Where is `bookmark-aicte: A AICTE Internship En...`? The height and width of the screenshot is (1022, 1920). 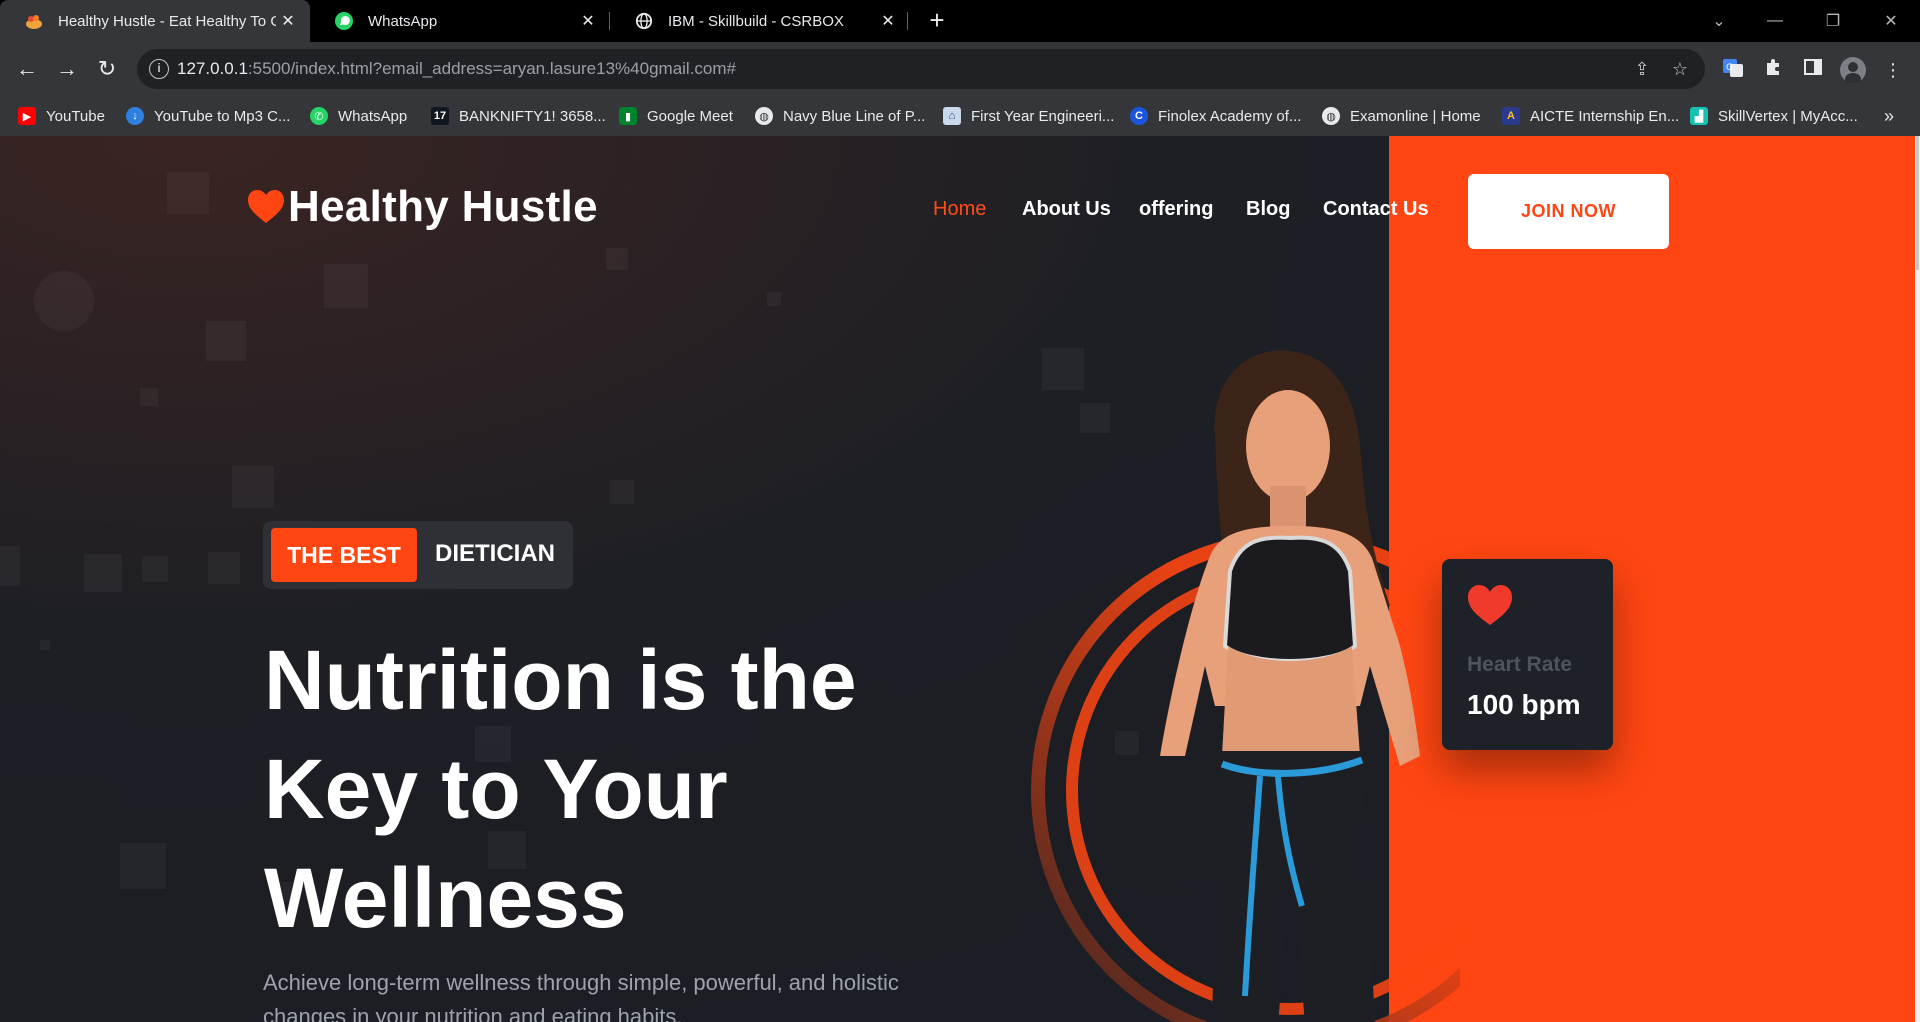
bookmark-aicte: A AICTE Internship En... is located at coordinates (1590, 116).